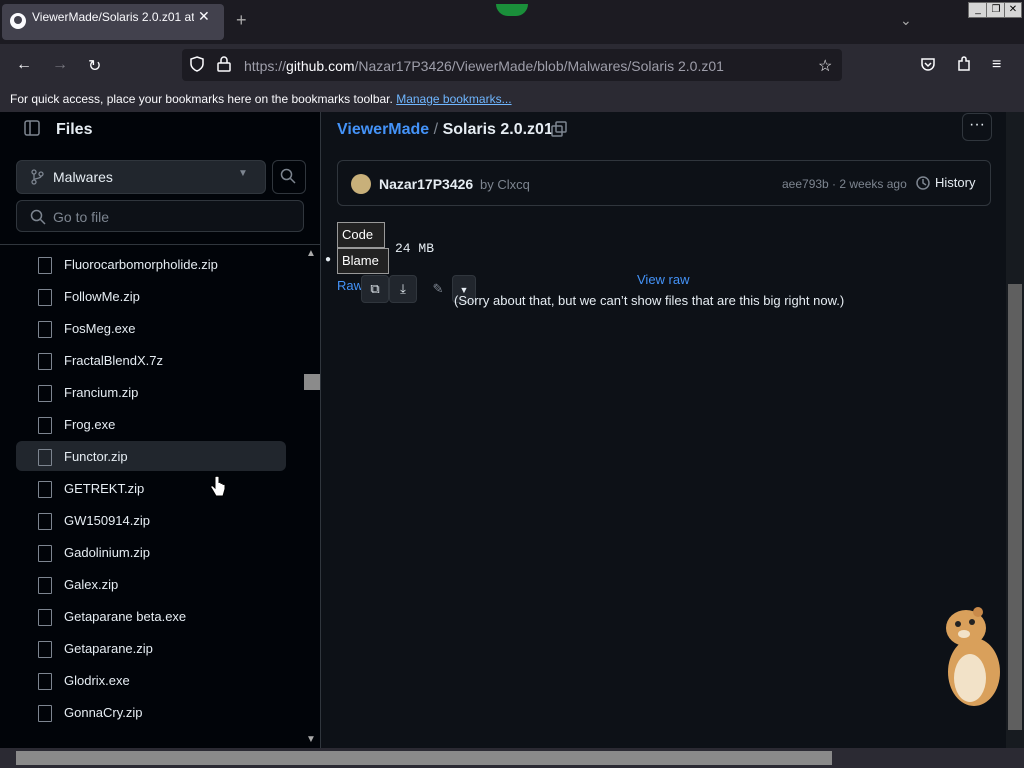 This screenshot has height=768, width=1024. I want to click on download-button: ⤓, so click(403, 289).